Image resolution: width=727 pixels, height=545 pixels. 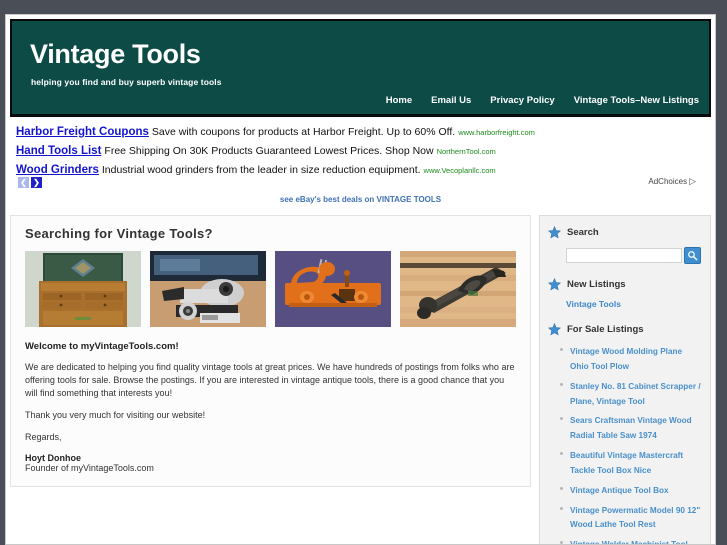 What do you see at coordinates (399, 100) in the screenshot?
I see `nav-item-home: Home` at bounding box center [399, 100].